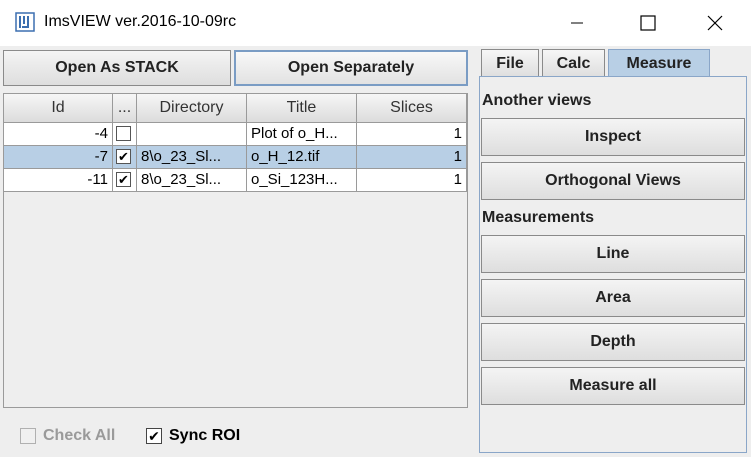  Describe the element at coordinates (573, 63) in the screenshot. I see `tab-calc: Calc` at that location.